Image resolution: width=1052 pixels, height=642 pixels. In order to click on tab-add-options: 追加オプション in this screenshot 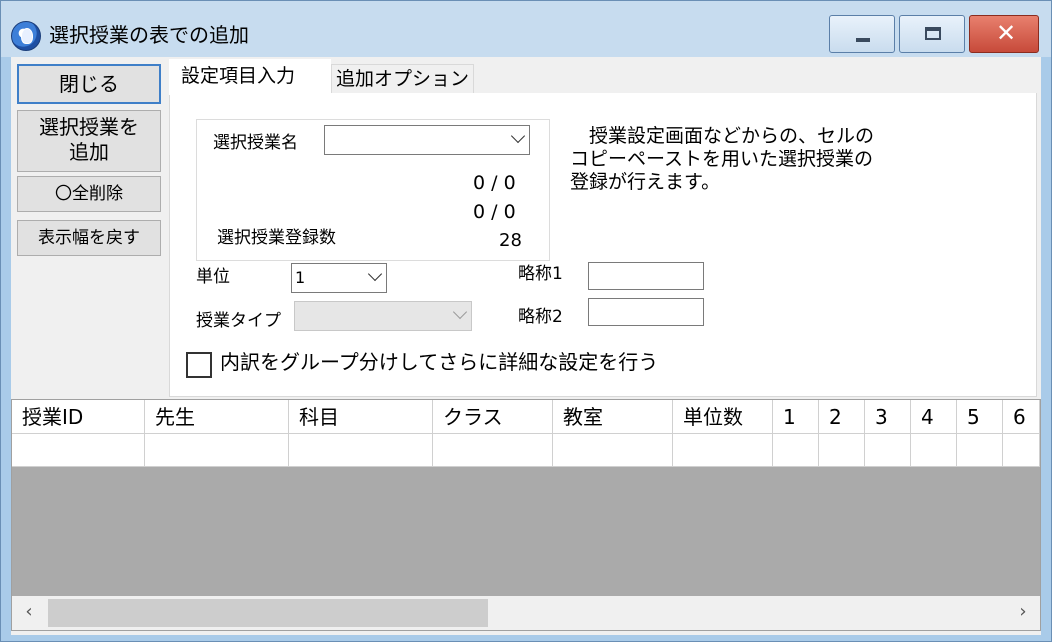, I will do `click(402, 79)`.